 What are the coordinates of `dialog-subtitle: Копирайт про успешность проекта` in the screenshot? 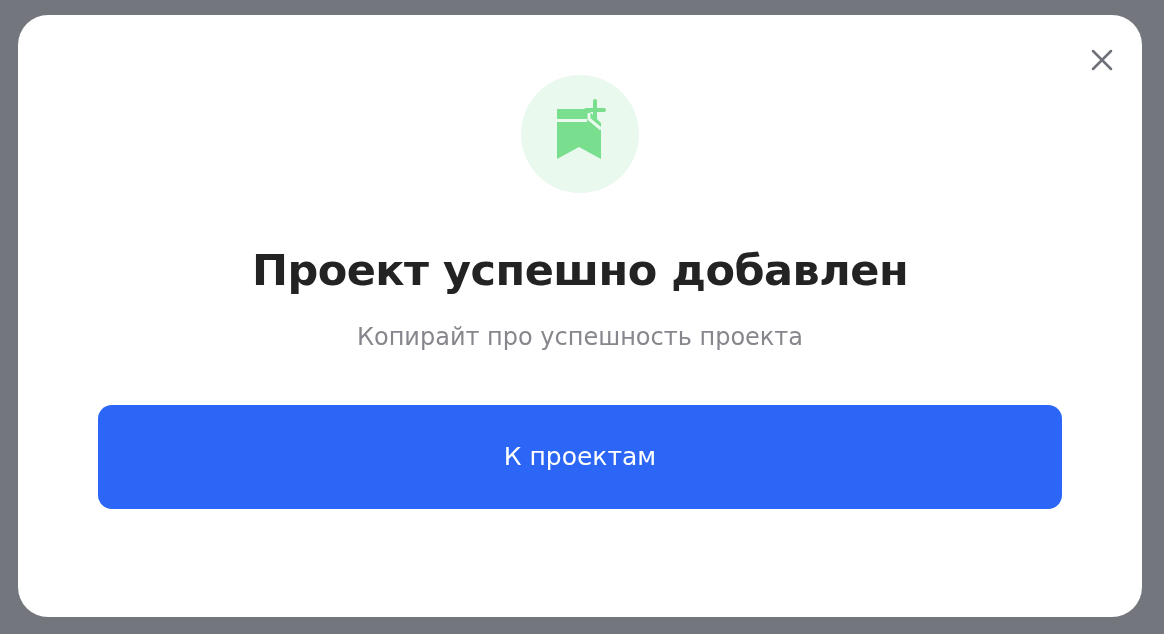 It's located at (580, 337).